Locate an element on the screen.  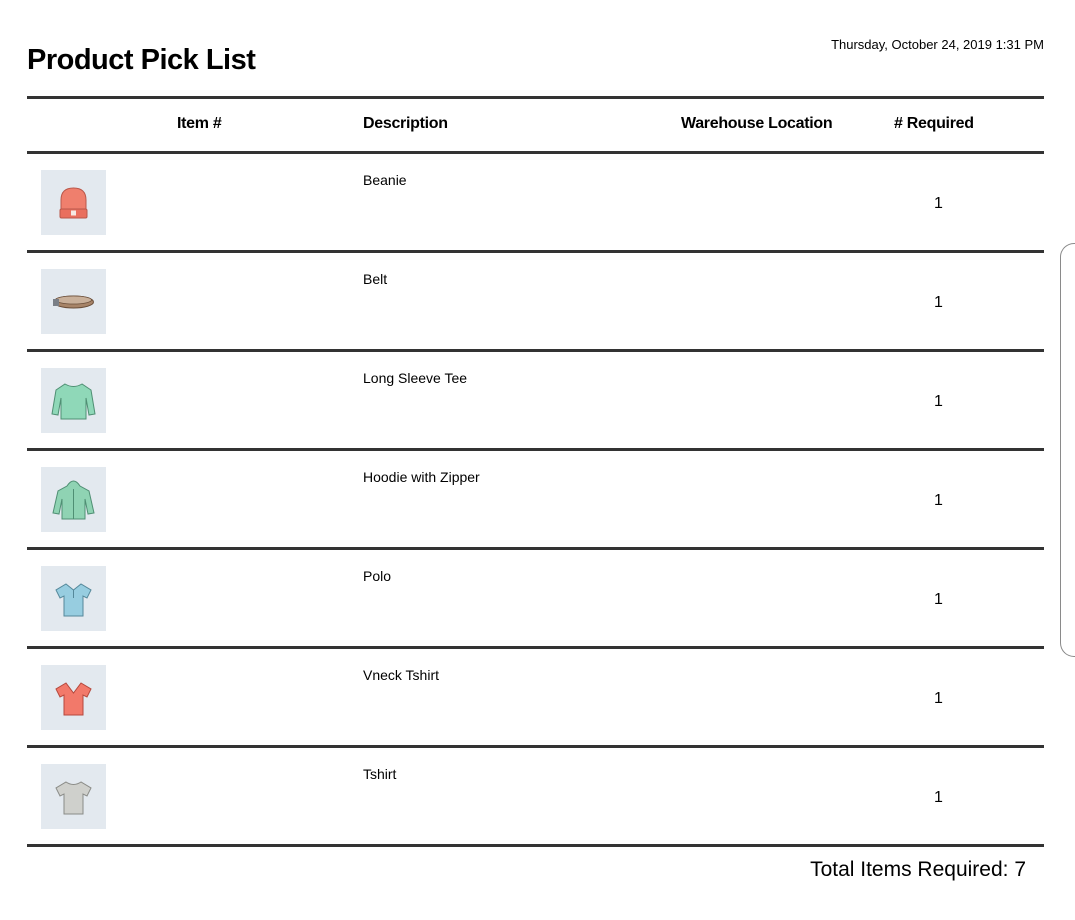
item-description: Belt is located at coordinates (375, 279).